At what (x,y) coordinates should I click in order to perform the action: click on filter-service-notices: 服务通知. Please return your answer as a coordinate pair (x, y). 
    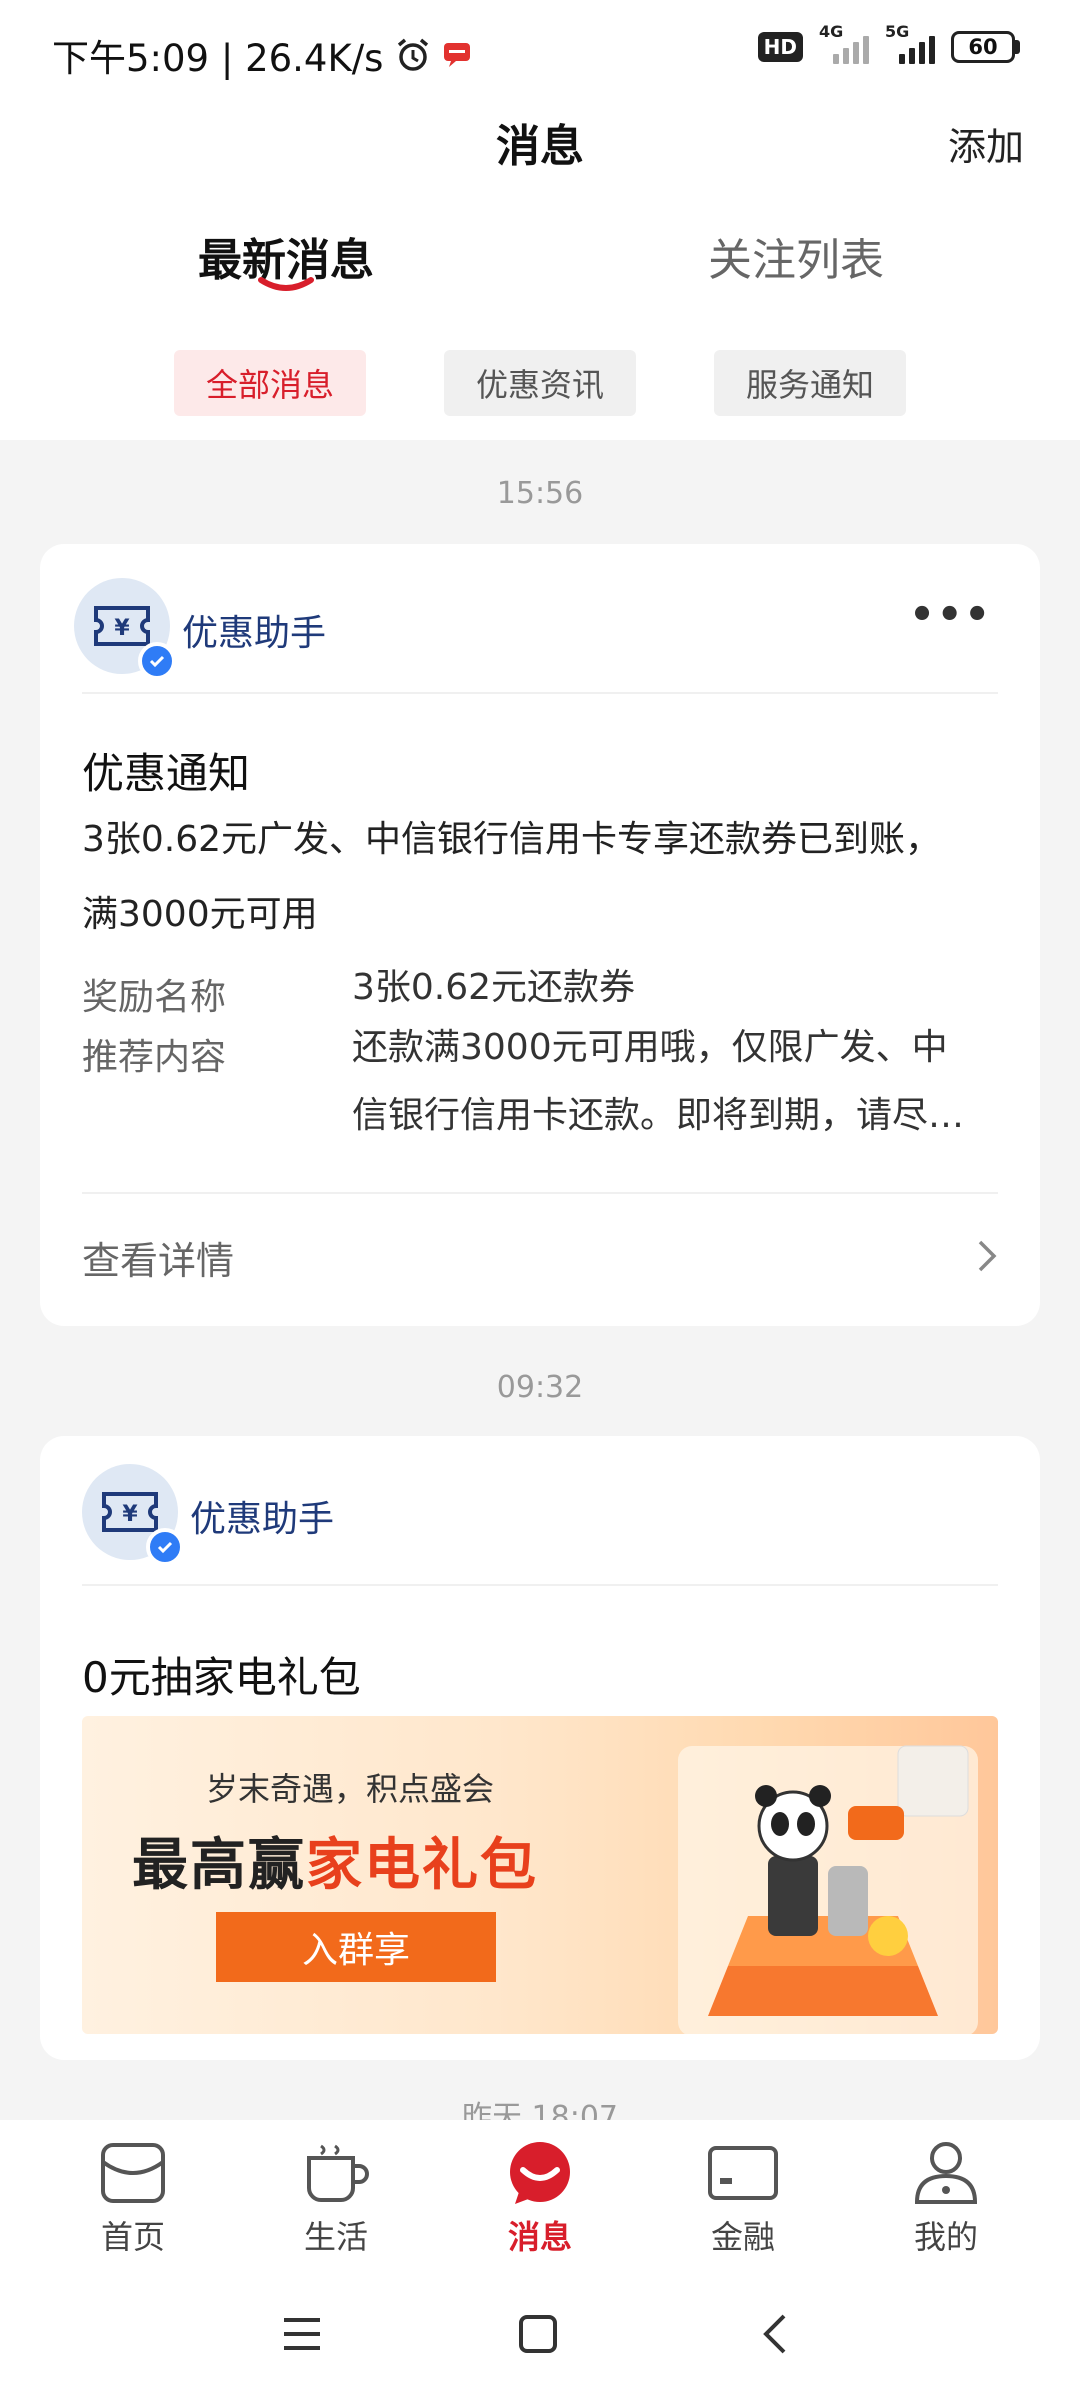
    Looking at the image, I should click on (810, 383).